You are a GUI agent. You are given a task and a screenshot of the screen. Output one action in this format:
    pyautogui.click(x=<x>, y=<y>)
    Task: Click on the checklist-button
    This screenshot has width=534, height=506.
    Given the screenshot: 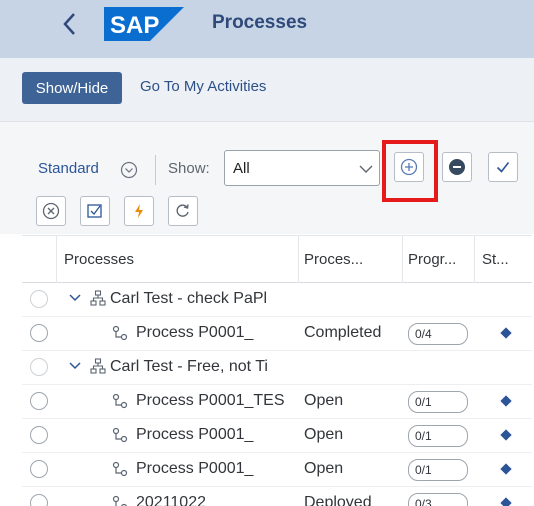 What is the action you would take?
    pyautogui.click(x=95, y=211)
    